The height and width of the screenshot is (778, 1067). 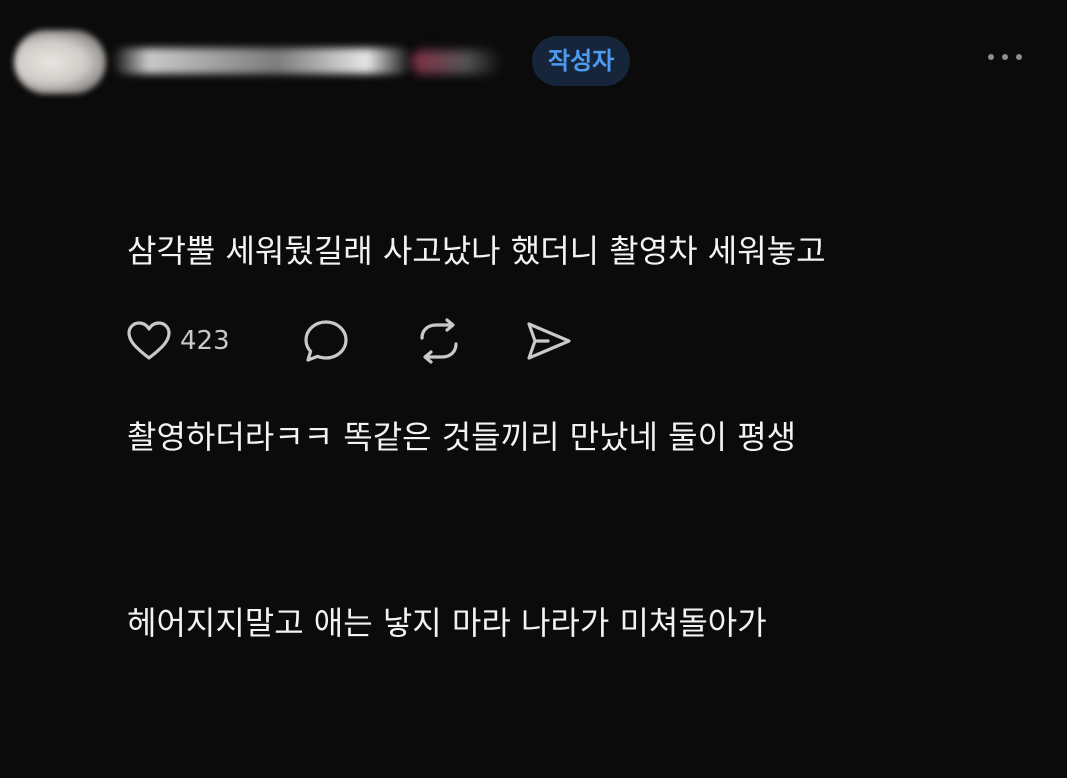 I want to click on author-badge: 작성자, so click(x=581, y=61).